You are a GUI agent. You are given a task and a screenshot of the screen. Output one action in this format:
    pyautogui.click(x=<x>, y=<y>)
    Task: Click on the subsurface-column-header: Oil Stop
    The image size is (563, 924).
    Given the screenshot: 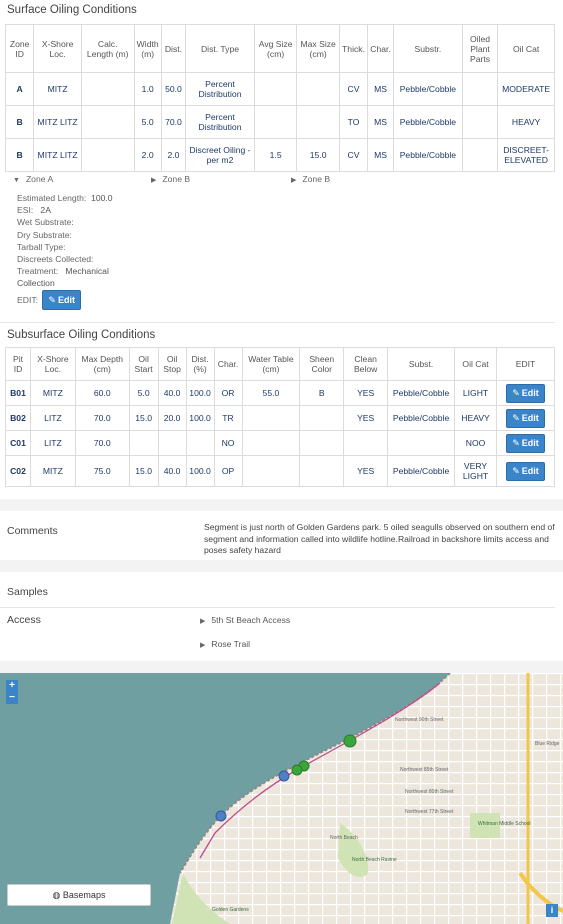 What is the action you would take?
    pyautogui.click(x=172, y=364)
    